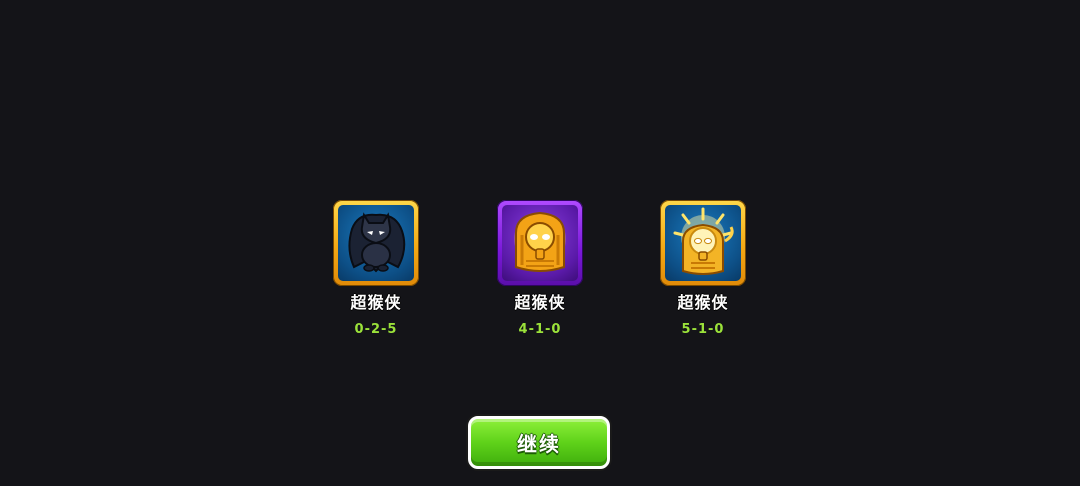  I want to click on upgrade-card: 超猴侠 5-1-0, so click(703, 268).